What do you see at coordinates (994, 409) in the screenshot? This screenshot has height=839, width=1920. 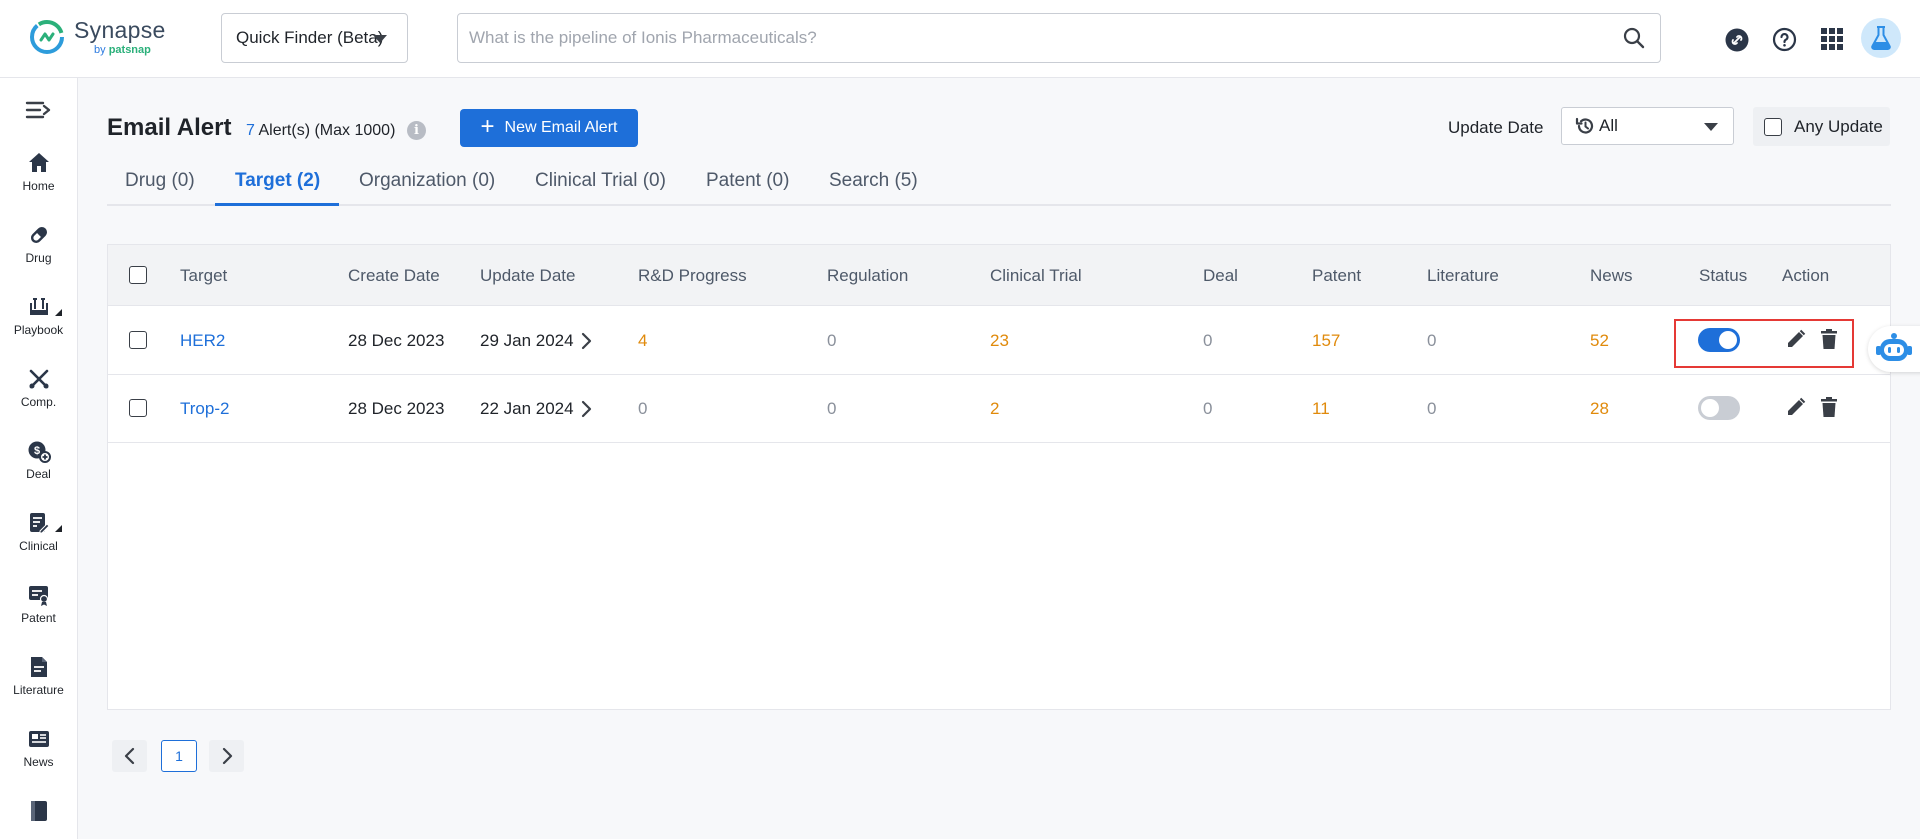 I see `clinical-trial-count: 2` at bounding box center [994, 409].